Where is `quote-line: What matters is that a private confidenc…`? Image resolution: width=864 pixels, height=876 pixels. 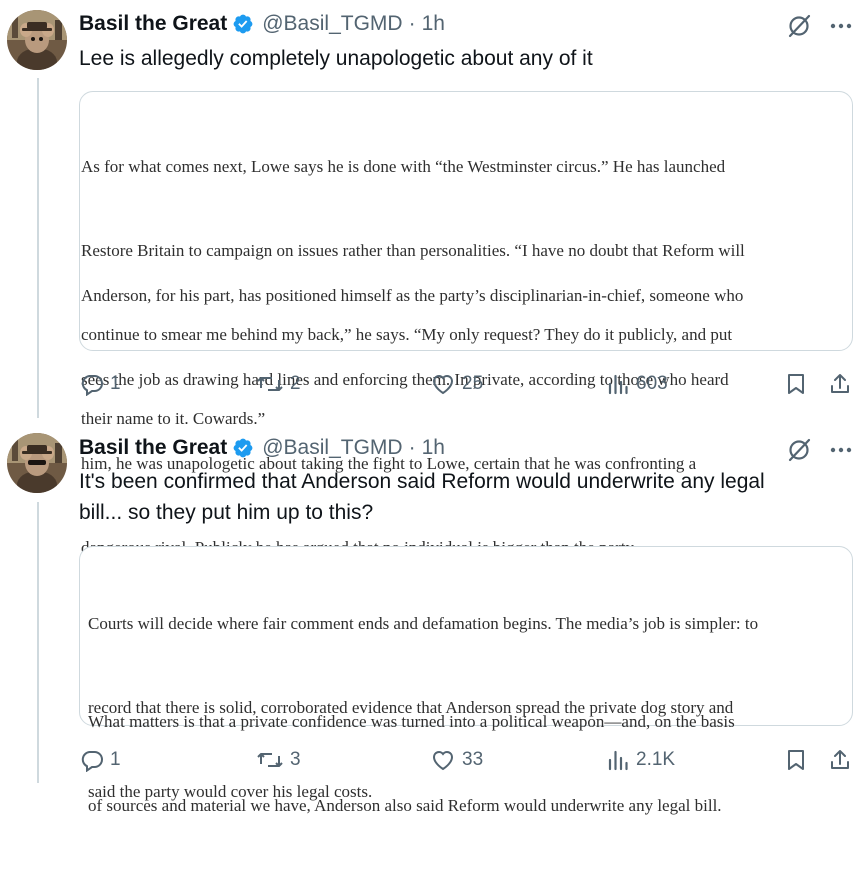 quote-line: What matters is that a private confidenc… is located at coordinates (411, 721).